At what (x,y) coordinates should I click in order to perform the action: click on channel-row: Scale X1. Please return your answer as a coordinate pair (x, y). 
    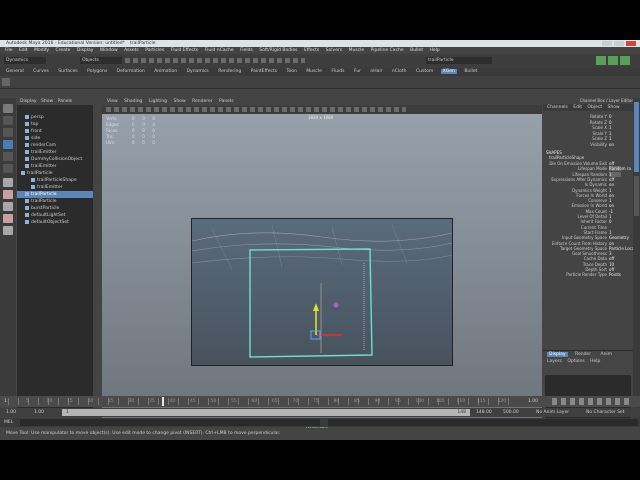
    Looking at the image, I should click on (606, 127).